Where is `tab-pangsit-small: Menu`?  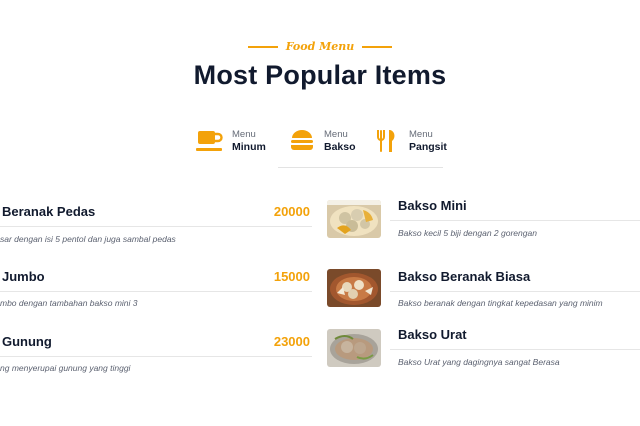 tab-pangsit-small: Menu is located at coordinates (421, 134).